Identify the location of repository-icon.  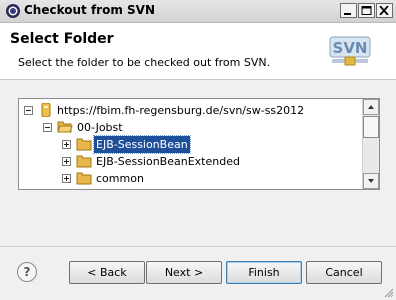
(46, 110).